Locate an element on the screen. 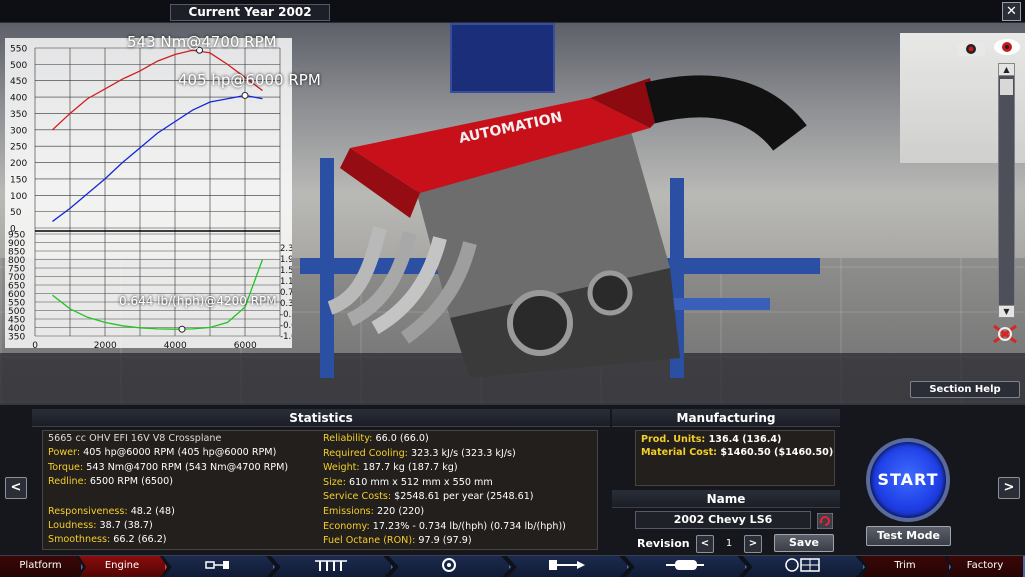 The image size is (1025, 577). stat-row: Redline: 6500 RPM (6500) is located at coordinates (110, 482).